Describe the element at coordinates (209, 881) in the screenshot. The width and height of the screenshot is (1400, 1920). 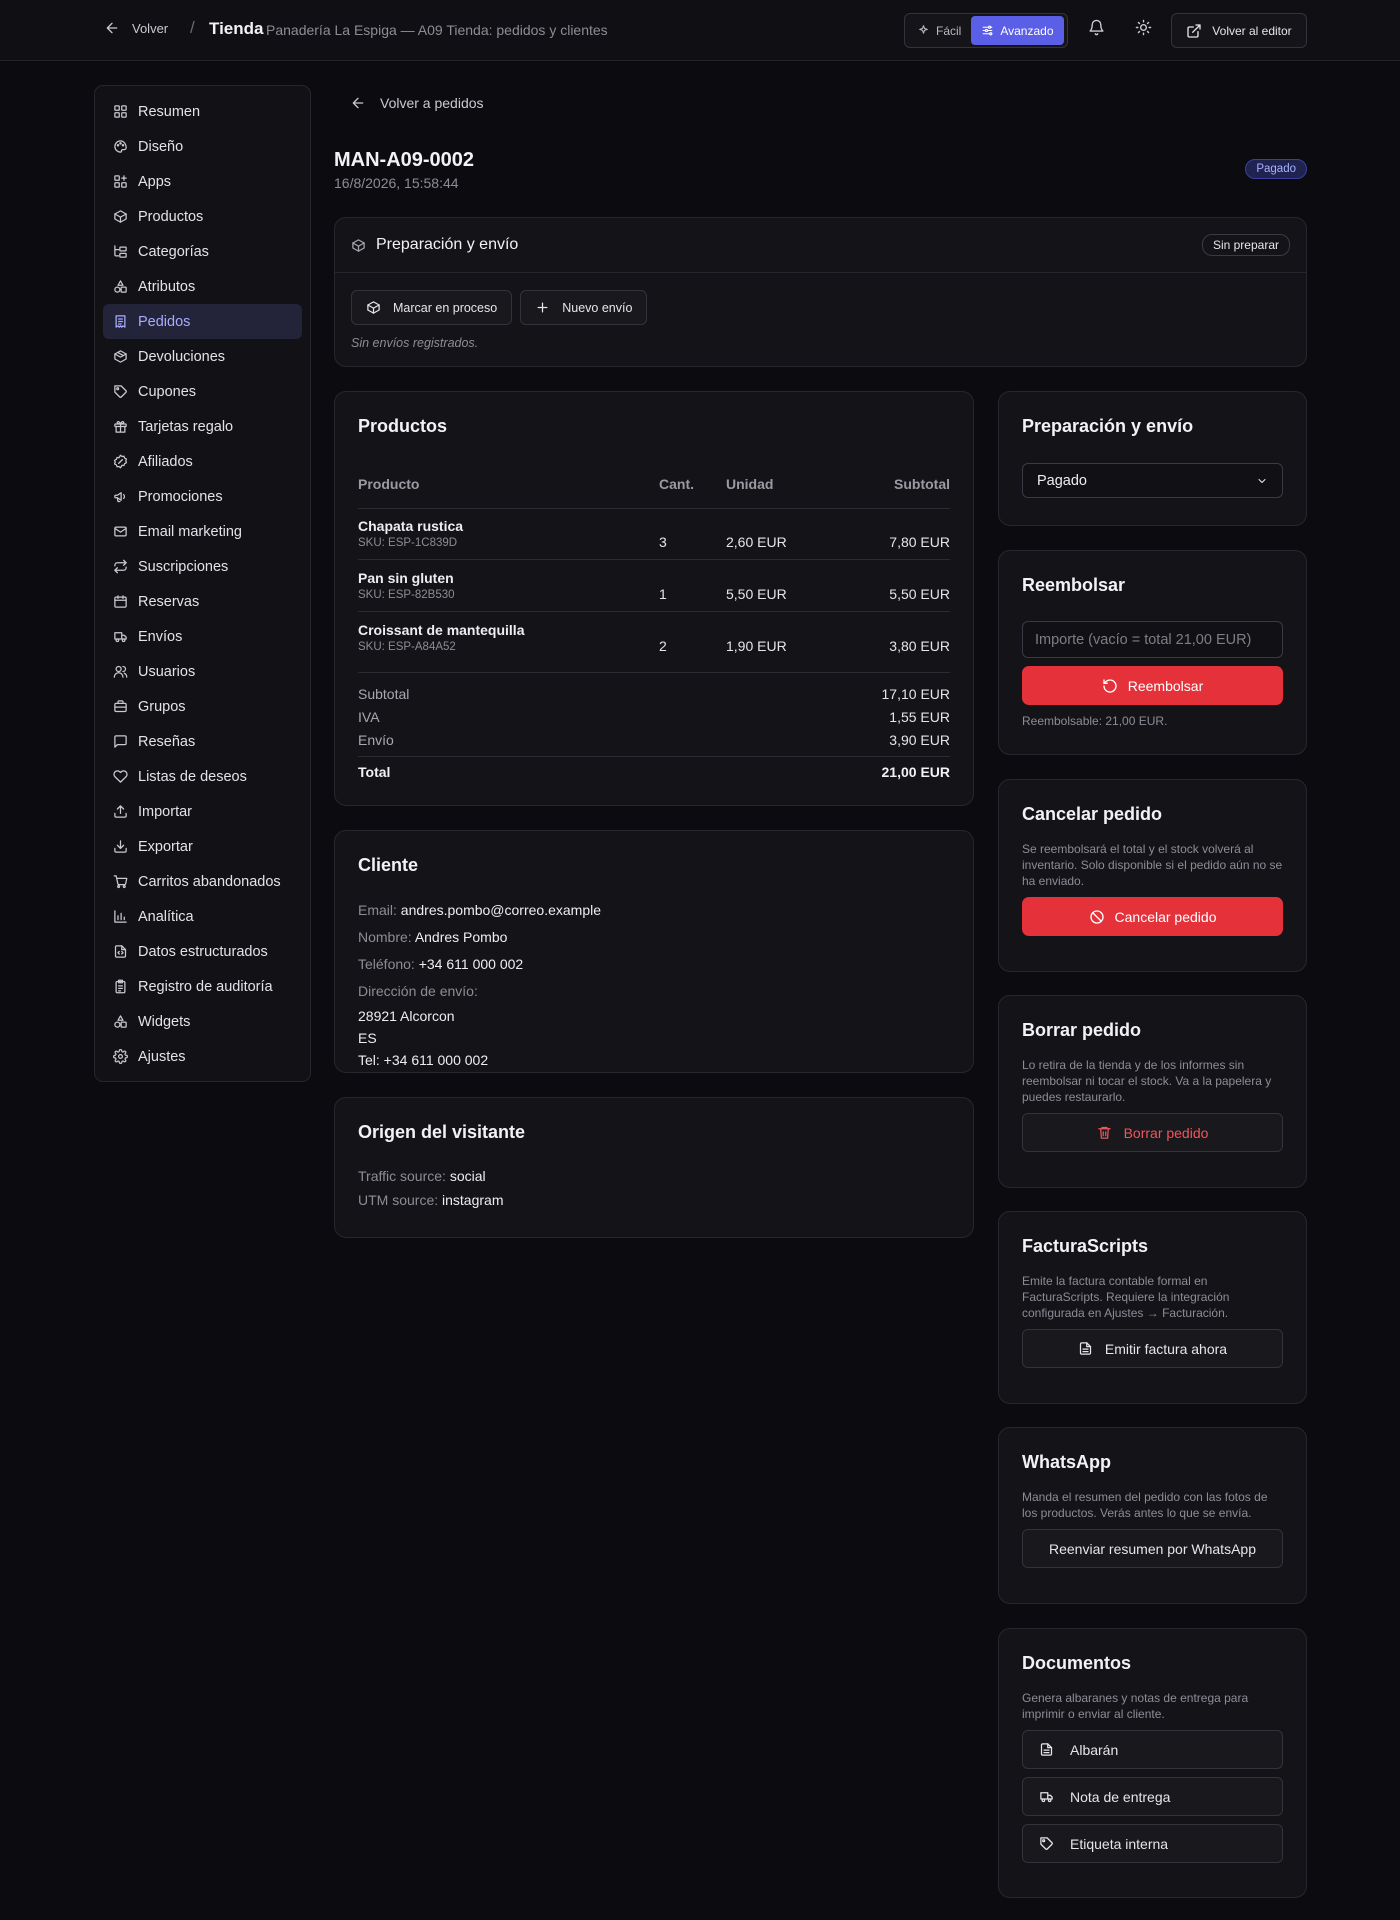
I see `sidebar-item-label: Carritos abandonados` at that location.